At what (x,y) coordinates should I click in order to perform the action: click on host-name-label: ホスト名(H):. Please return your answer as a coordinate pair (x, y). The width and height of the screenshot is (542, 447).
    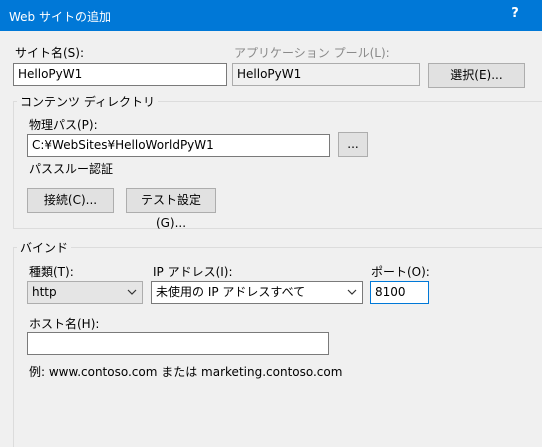
    Looking at the image, I should click on (64, 324).